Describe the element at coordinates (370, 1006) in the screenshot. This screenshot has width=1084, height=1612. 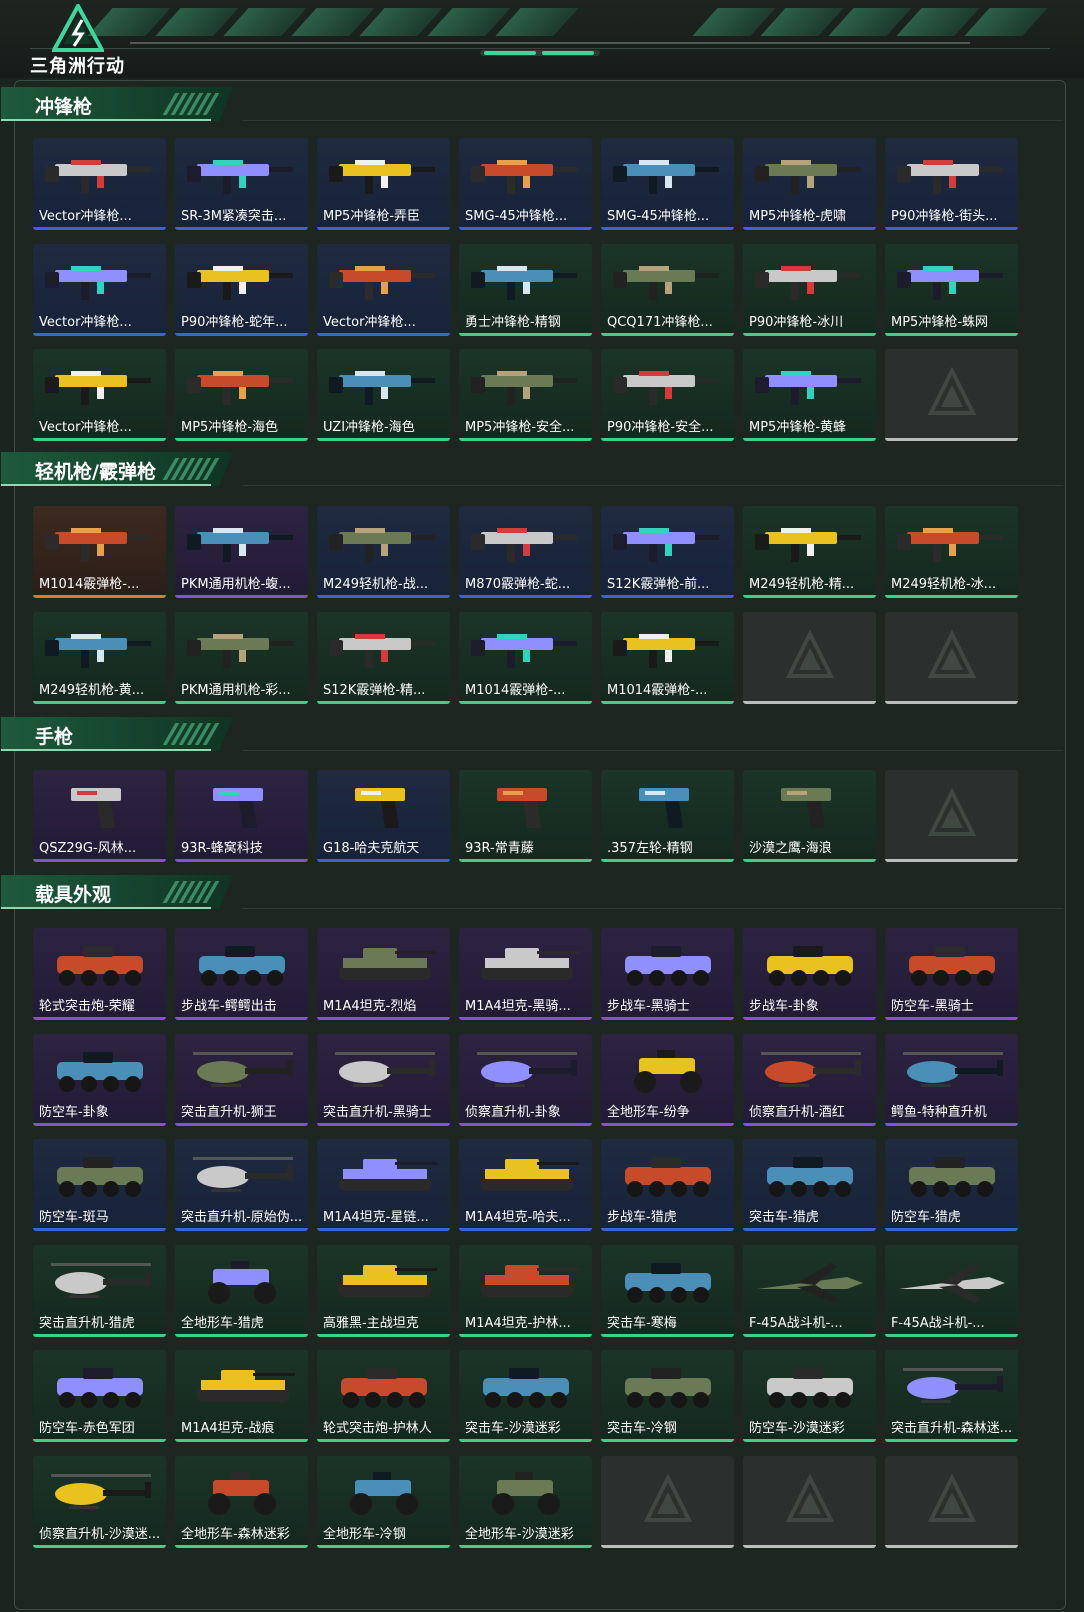
I see `item-name: M1A4坦克-烈焰` at that location.